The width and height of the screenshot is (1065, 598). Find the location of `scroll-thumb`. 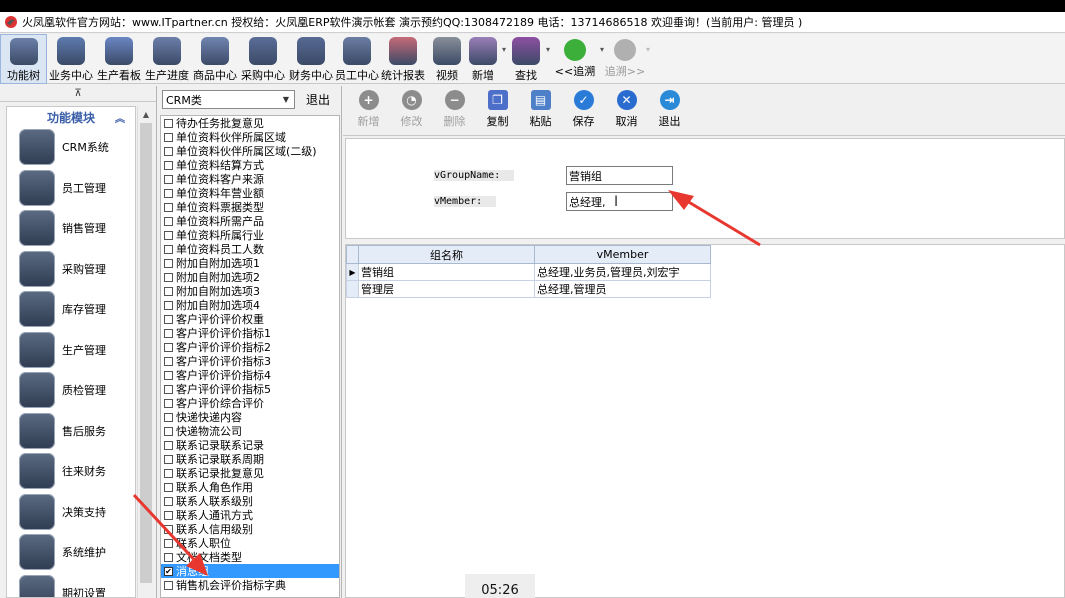

scroll-thumb is located at coordinates (146, 353).